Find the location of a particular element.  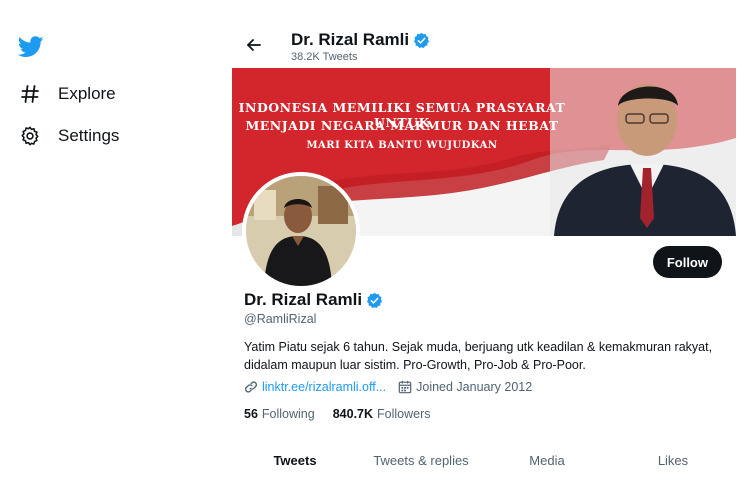

profile-tabs: Tweets Tweets & replies Media Likes is located at coordinates (484, 460).